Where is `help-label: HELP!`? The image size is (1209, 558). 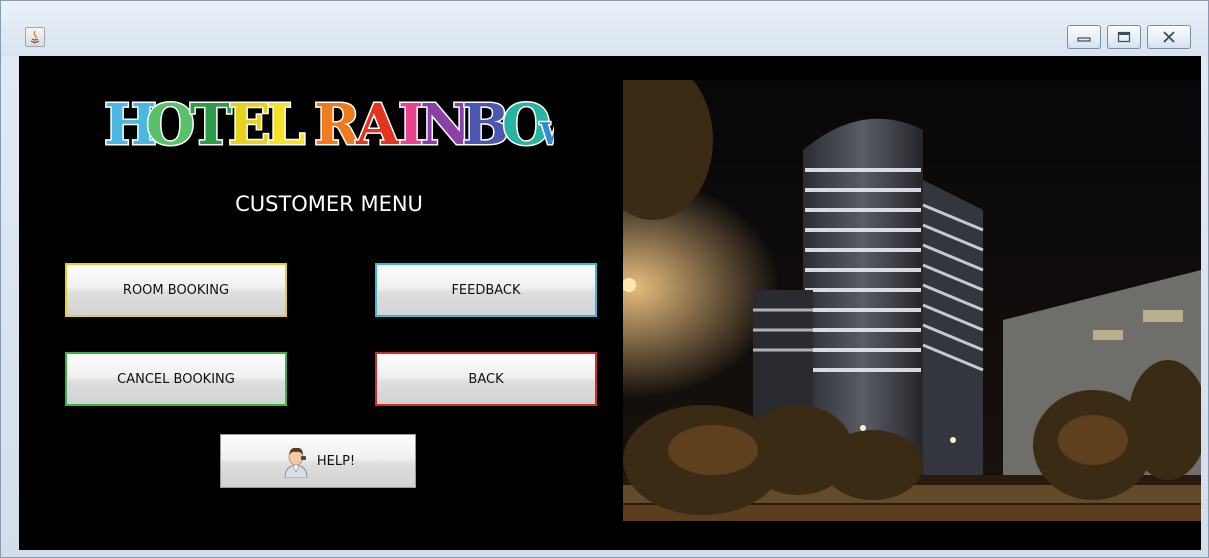 help-label: HELP! is located at coordinates (336, 461).